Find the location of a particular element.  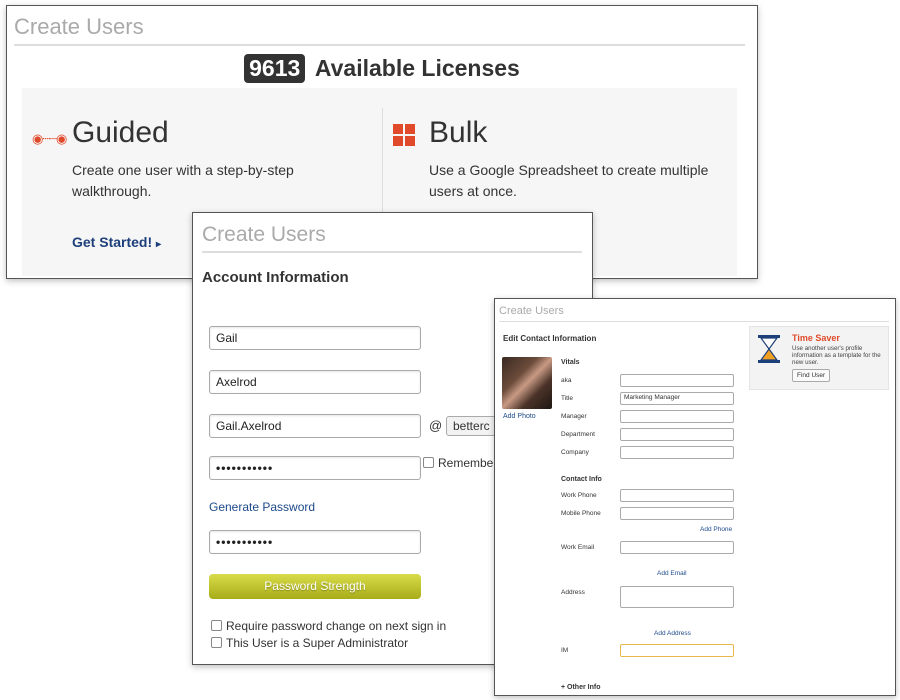

require-change-option: Require password change on next sign in is located at coordinates (328, 626).